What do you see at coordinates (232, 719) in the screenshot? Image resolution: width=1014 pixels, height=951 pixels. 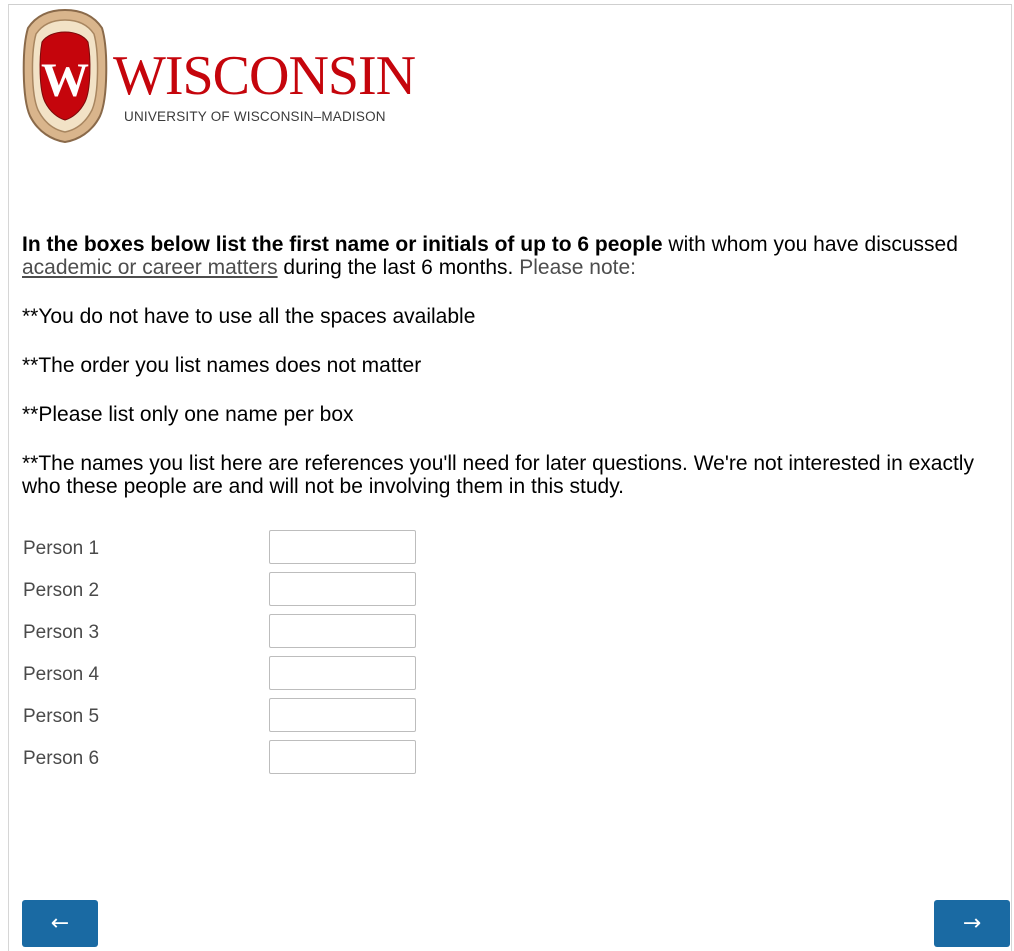 I see `person-row-5: Person 5` at bounding box center [232, 719].